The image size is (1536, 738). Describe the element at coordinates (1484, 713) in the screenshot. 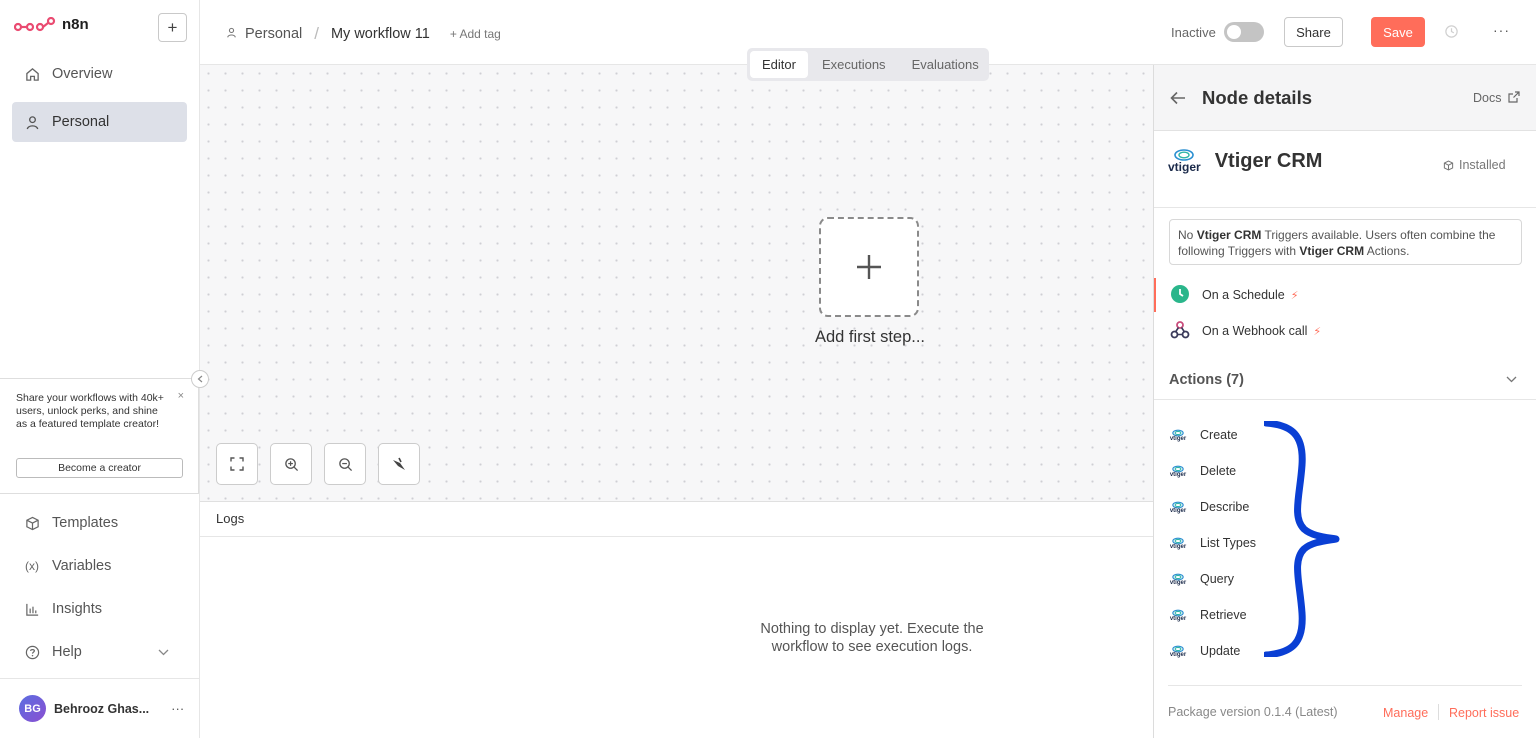

I see `report-issue-link: Report issue` at that location.